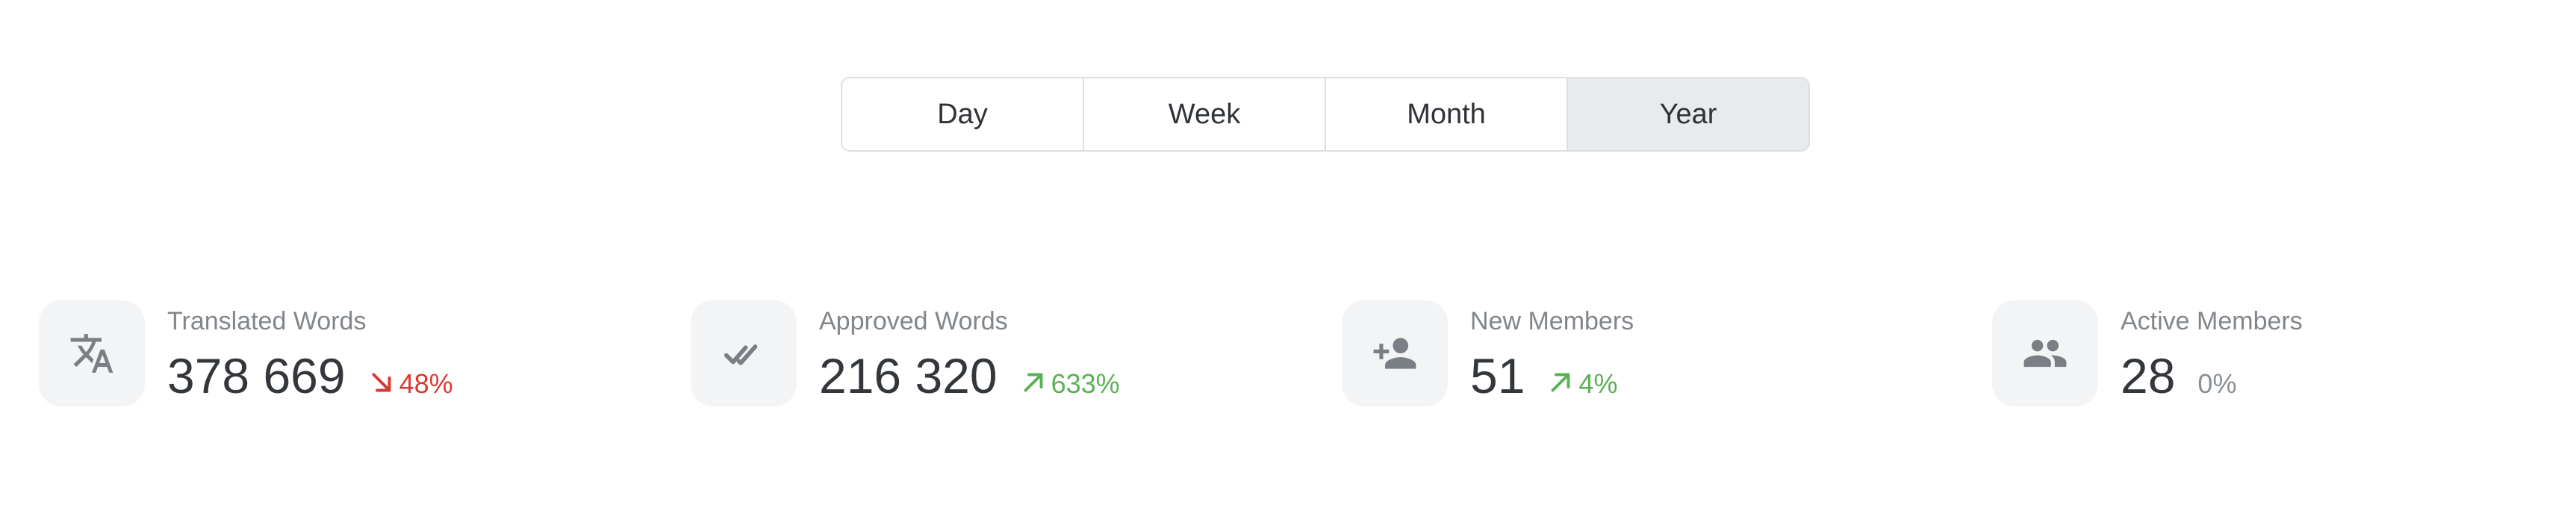  What do you see at coordinates (913, 321) in the screenshot?
I see `stat-label: Approved Words` at bounding box center [913, 321].